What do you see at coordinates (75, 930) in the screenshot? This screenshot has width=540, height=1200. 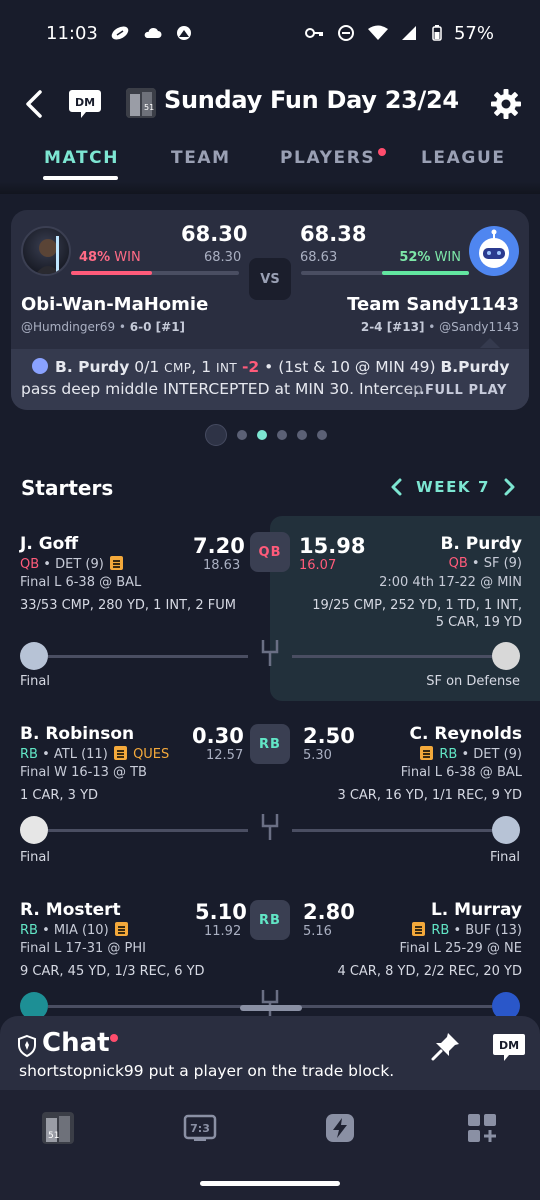 I see `left-player-meta: RB • MIA (10)` at bounding box center [75, 930].